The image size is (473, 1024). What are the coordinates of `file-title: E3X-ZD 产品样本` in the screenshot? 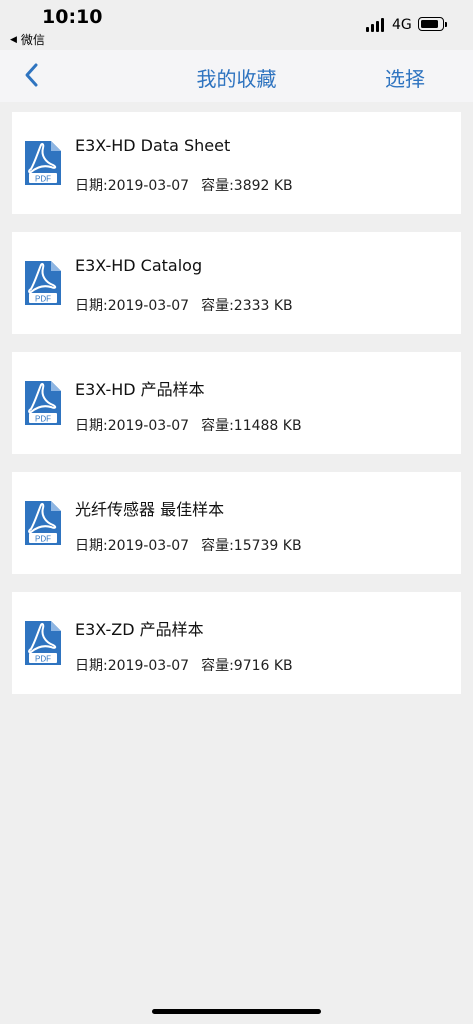 It's located at (139, 629).